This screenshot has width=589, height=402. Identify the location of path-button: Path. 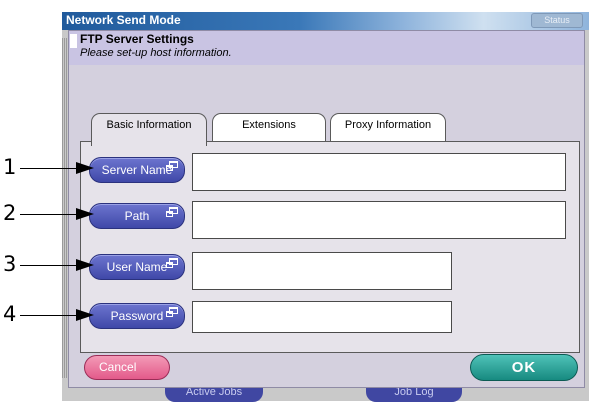
(137, 216).